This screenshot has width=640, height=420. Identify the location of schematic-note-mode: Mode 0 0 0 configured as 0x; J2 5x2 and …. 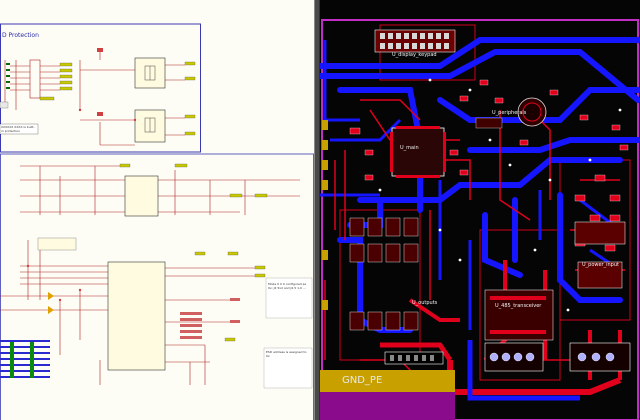
(287, 286).